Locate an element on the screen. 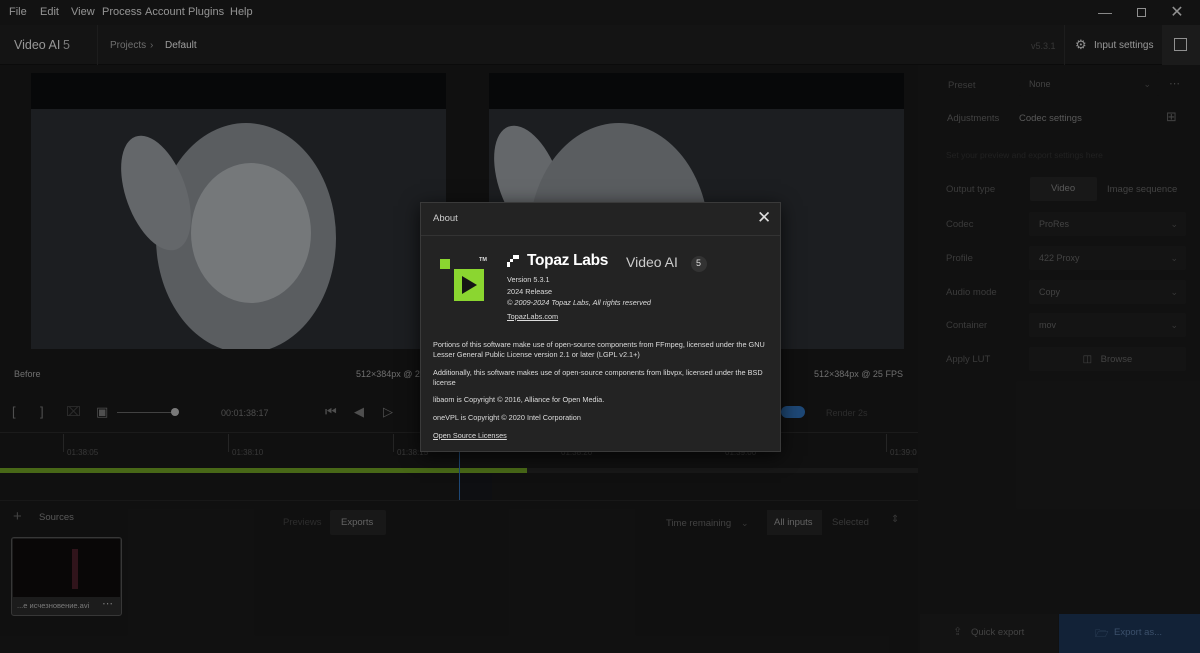 This screenshot has width=1200, height=653. topaz-video-logo is located at coordinates (464, 281).